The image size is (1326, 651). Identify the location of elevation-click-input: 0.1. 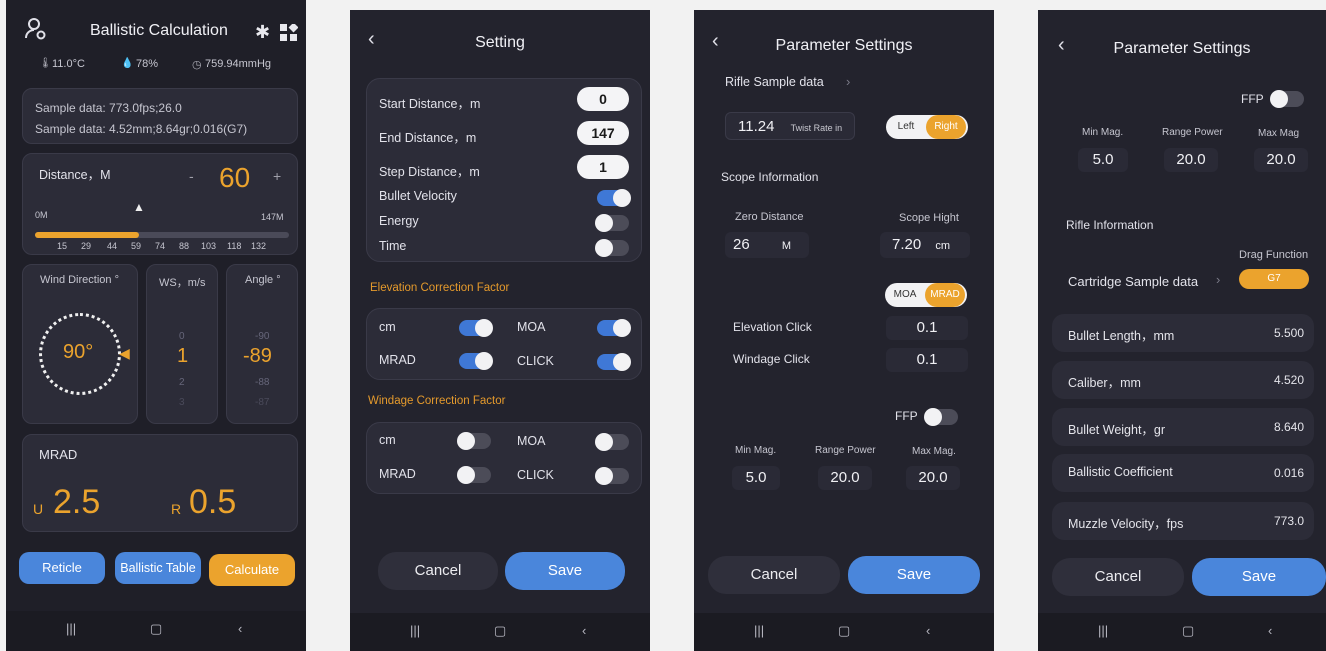
(927, 328).